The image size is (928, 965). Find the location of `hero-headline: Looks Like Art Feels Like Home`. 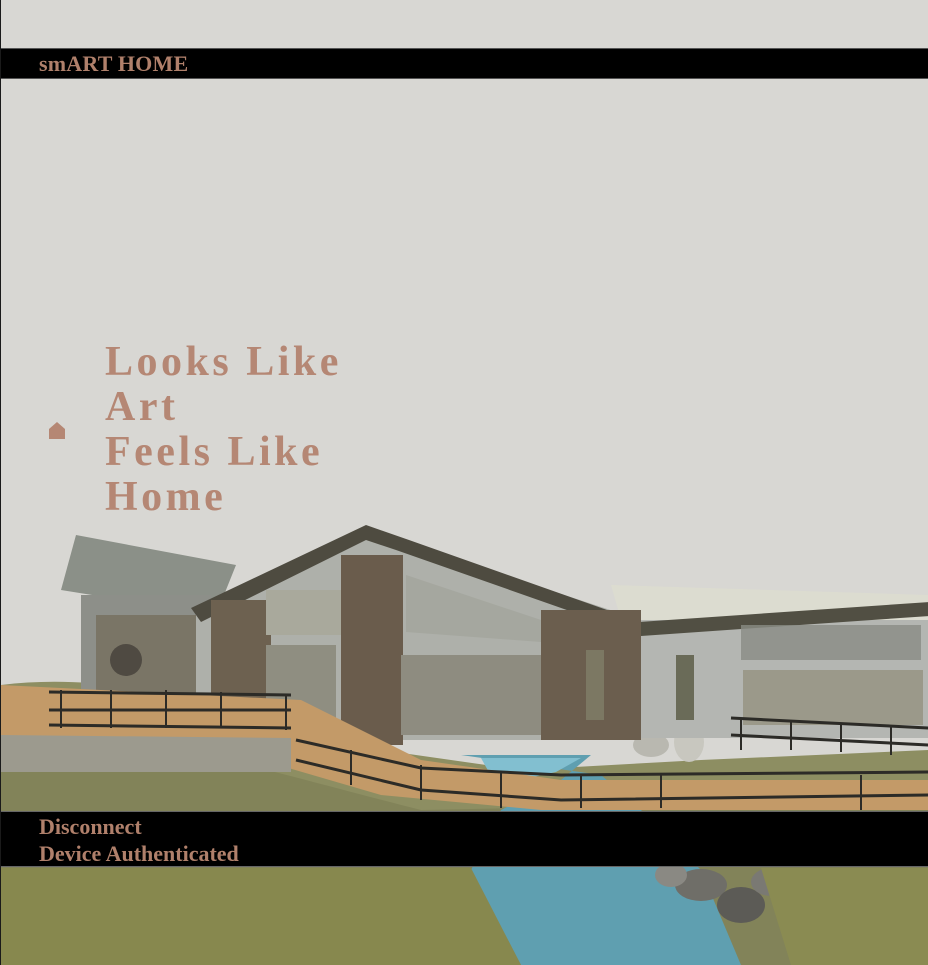

hero-headline: Looks Like Art Feels Like Home is located at coordinates (223, 430).